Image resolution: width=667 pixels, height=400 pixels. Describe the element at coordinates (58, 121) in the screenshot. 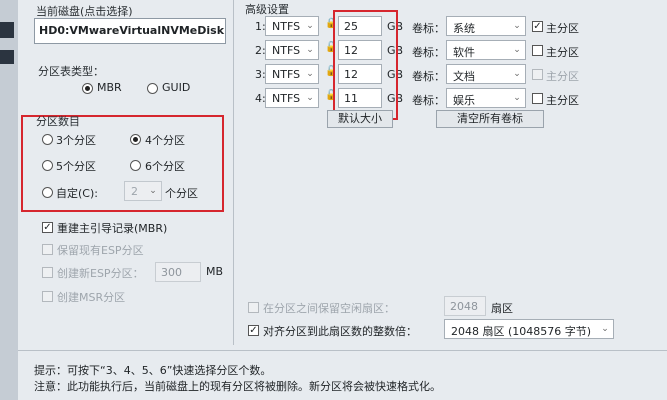

I see `partition-count-label: 分区数目` at that location.